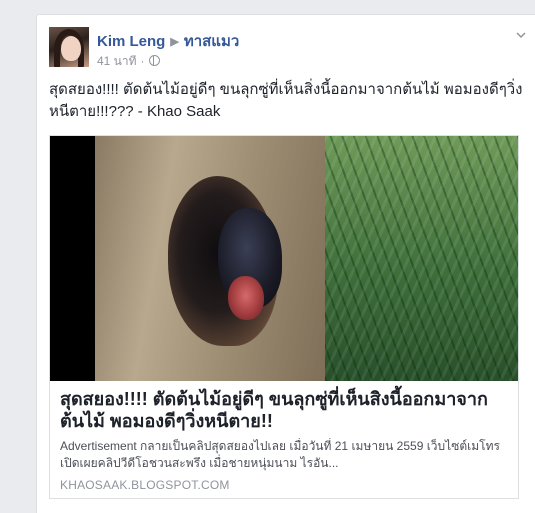 The height and width of the screenshot is (513, 535). I want to click on avatar-face, so click(71, 48).